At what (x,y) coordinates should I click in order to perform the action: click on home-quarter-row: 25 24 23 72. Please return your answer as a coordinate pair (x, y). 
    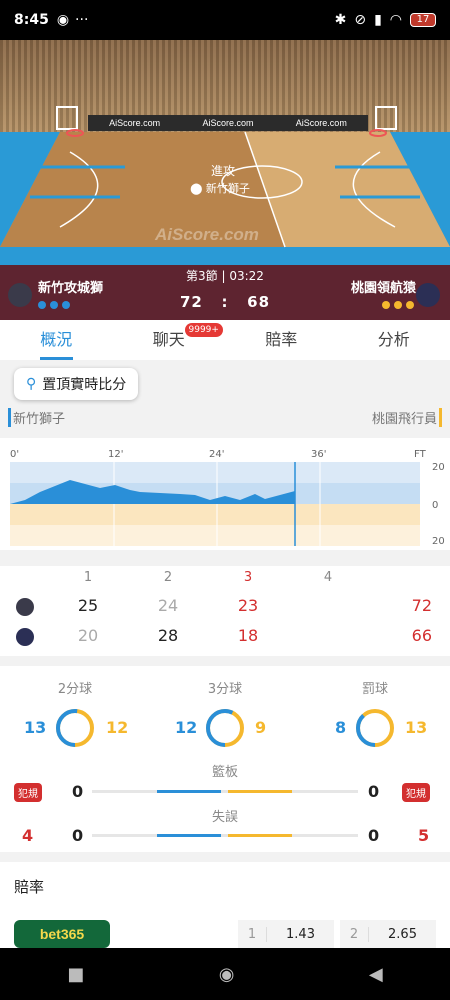
    Looking at the image, I should click on (254, 605).